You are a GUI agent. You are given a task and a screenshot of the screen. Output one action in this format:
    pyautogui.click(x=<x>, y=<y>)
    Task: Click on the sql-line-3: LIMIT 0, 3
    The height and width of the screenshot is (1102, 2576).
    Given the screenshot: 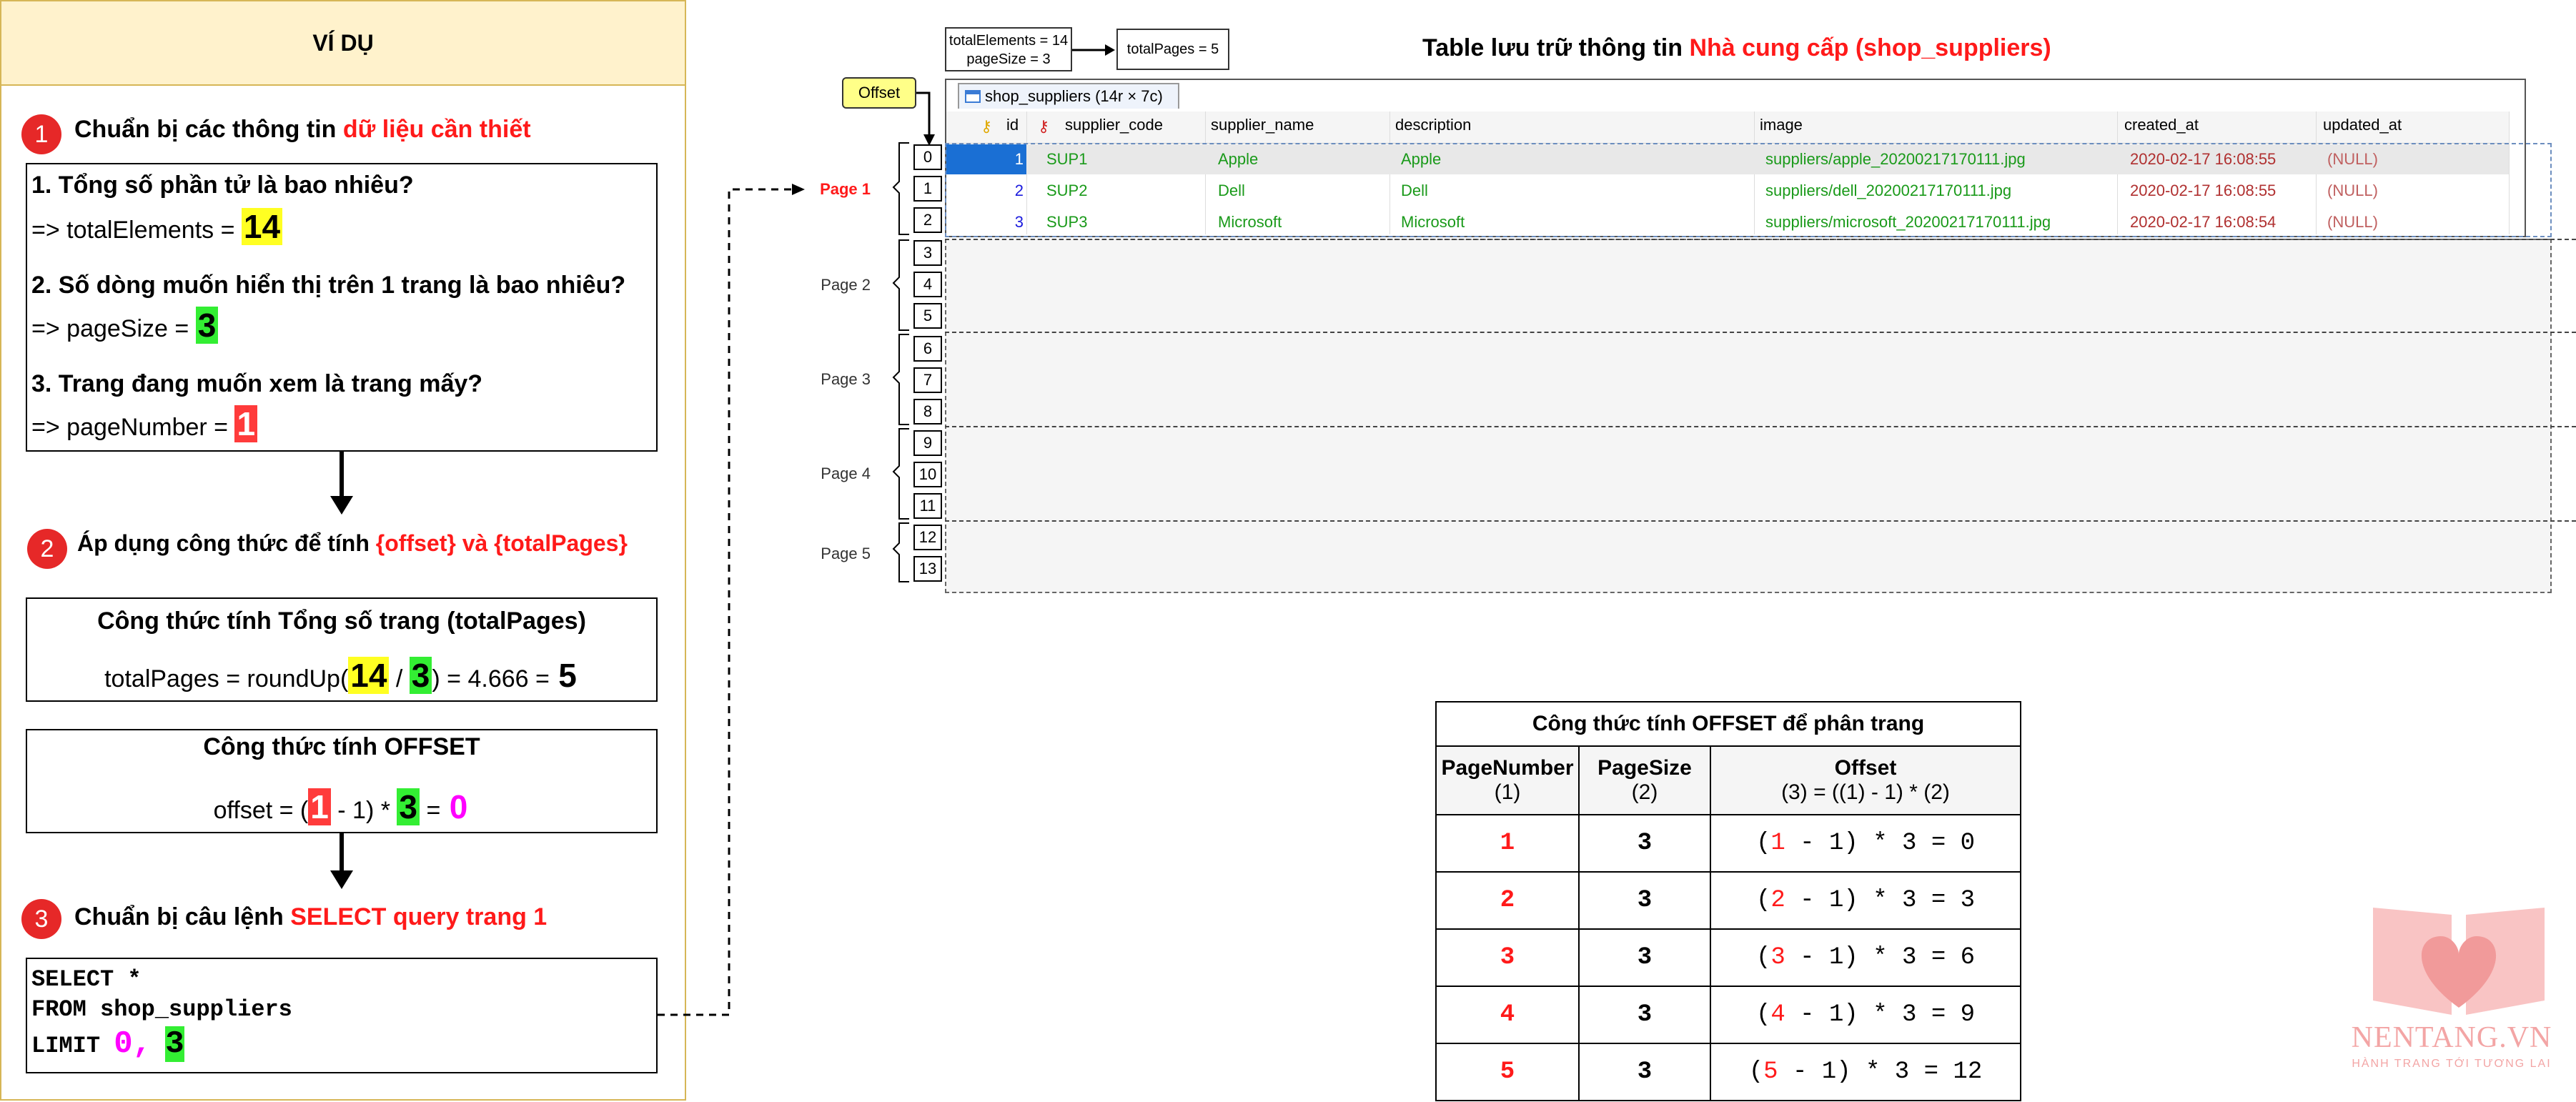 What is the action you would take?
    pyautogui.click(x=108, y=1044)
    